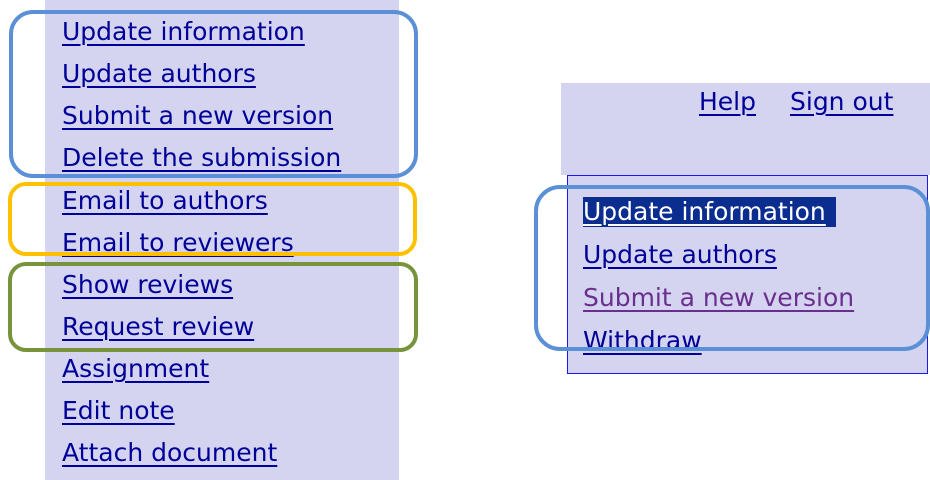 The height and width of the screenshot is (480, 930). What do you see at coordinates (727, 102) in the screenshot?
I see `help-link: Help` at bounding box center [727, 102].